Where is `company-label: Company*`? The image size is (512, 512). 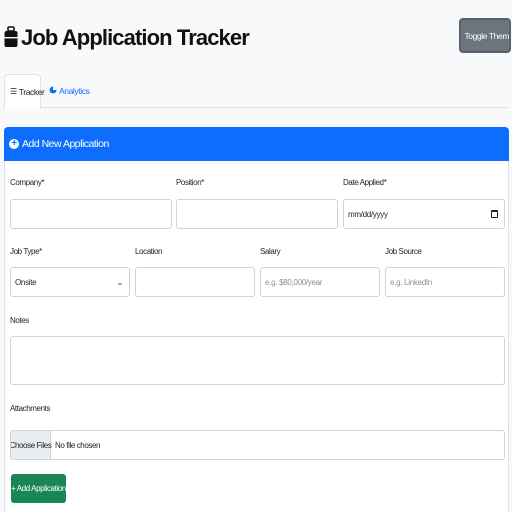 company-label: Company* is located at coordinates (27, 182).